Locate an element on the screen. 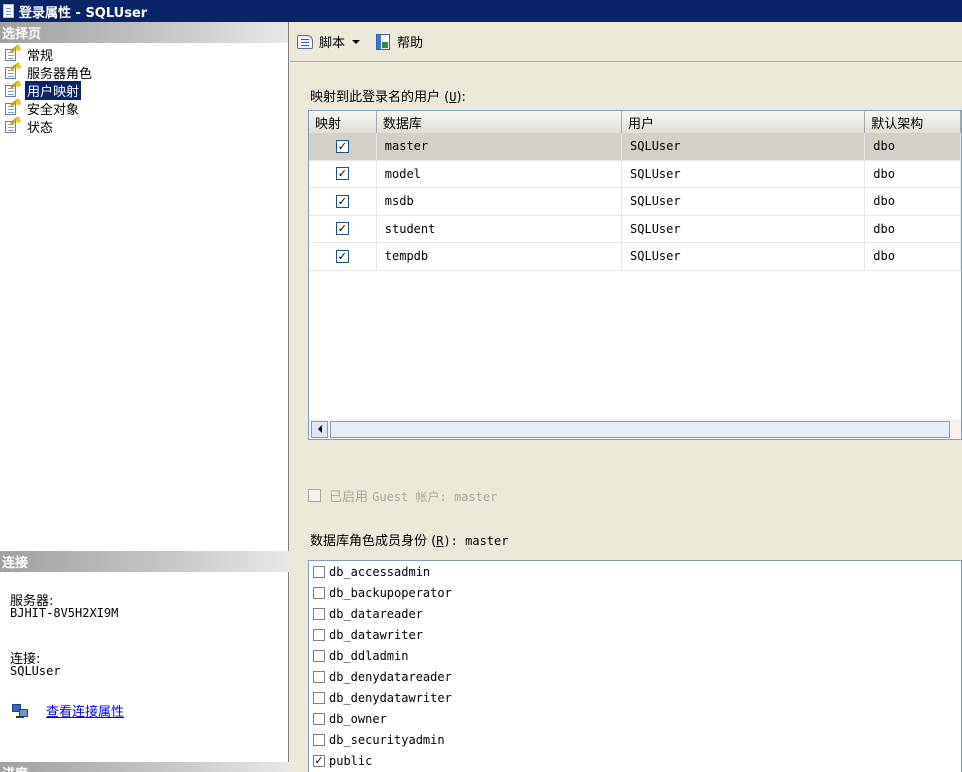 The height and width of the screenshot is (772, 962). role-name: db_datareader is located at coordinates (376, 613).